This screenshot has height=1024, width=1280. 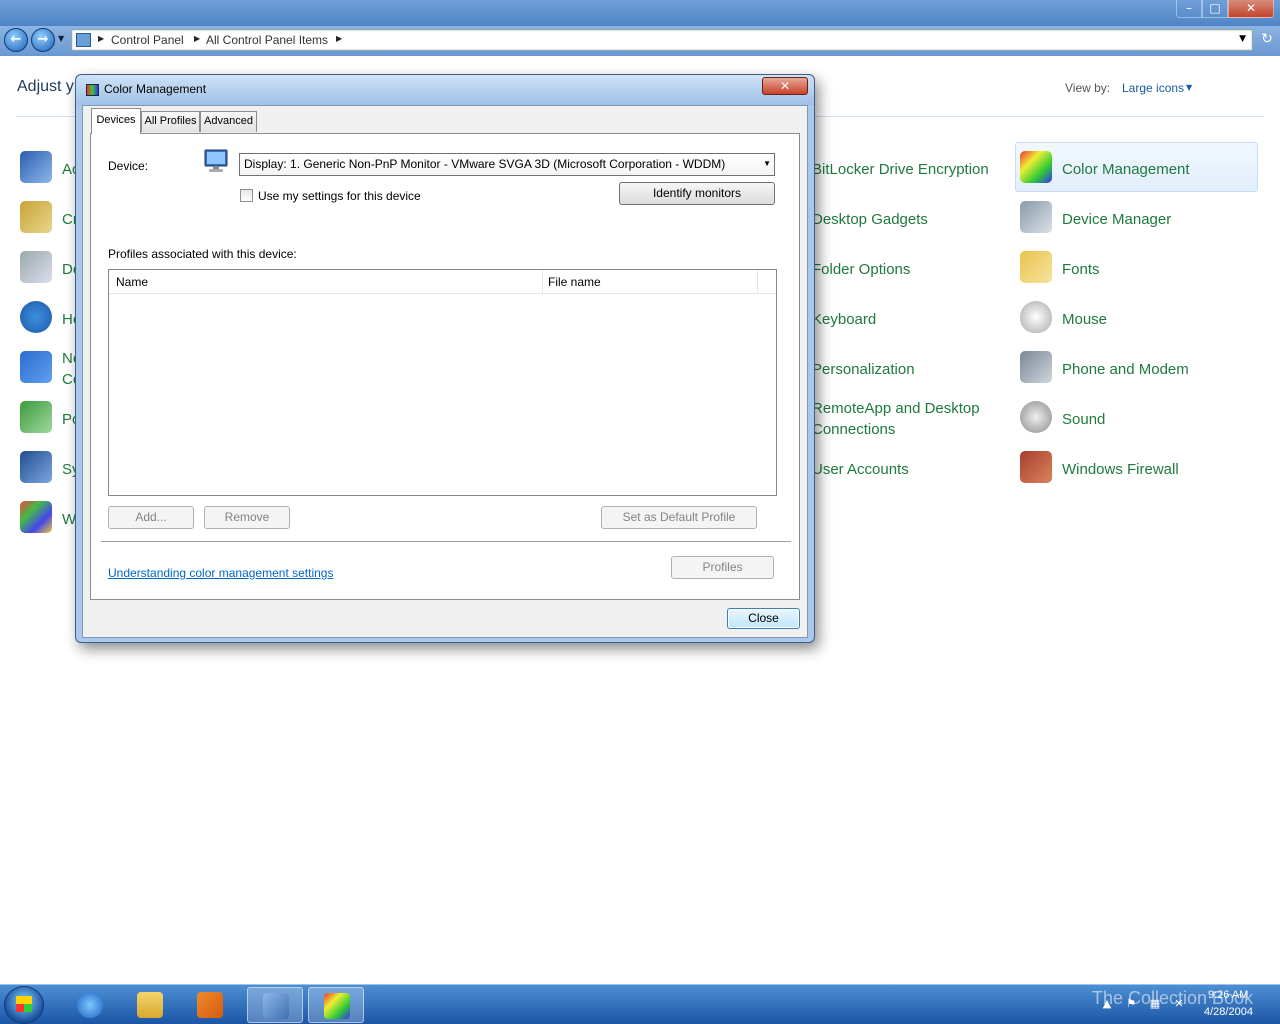 What do you see at coordinates (844, 319) in the screenshot?
I see `cp-item-label: Keyboard` at bounding box center [844, 319].